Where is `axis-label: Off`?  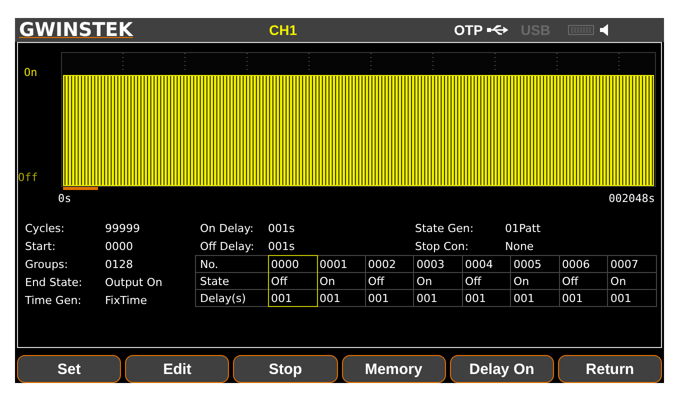
axis-label: Off is located at coordinates (28, 177).